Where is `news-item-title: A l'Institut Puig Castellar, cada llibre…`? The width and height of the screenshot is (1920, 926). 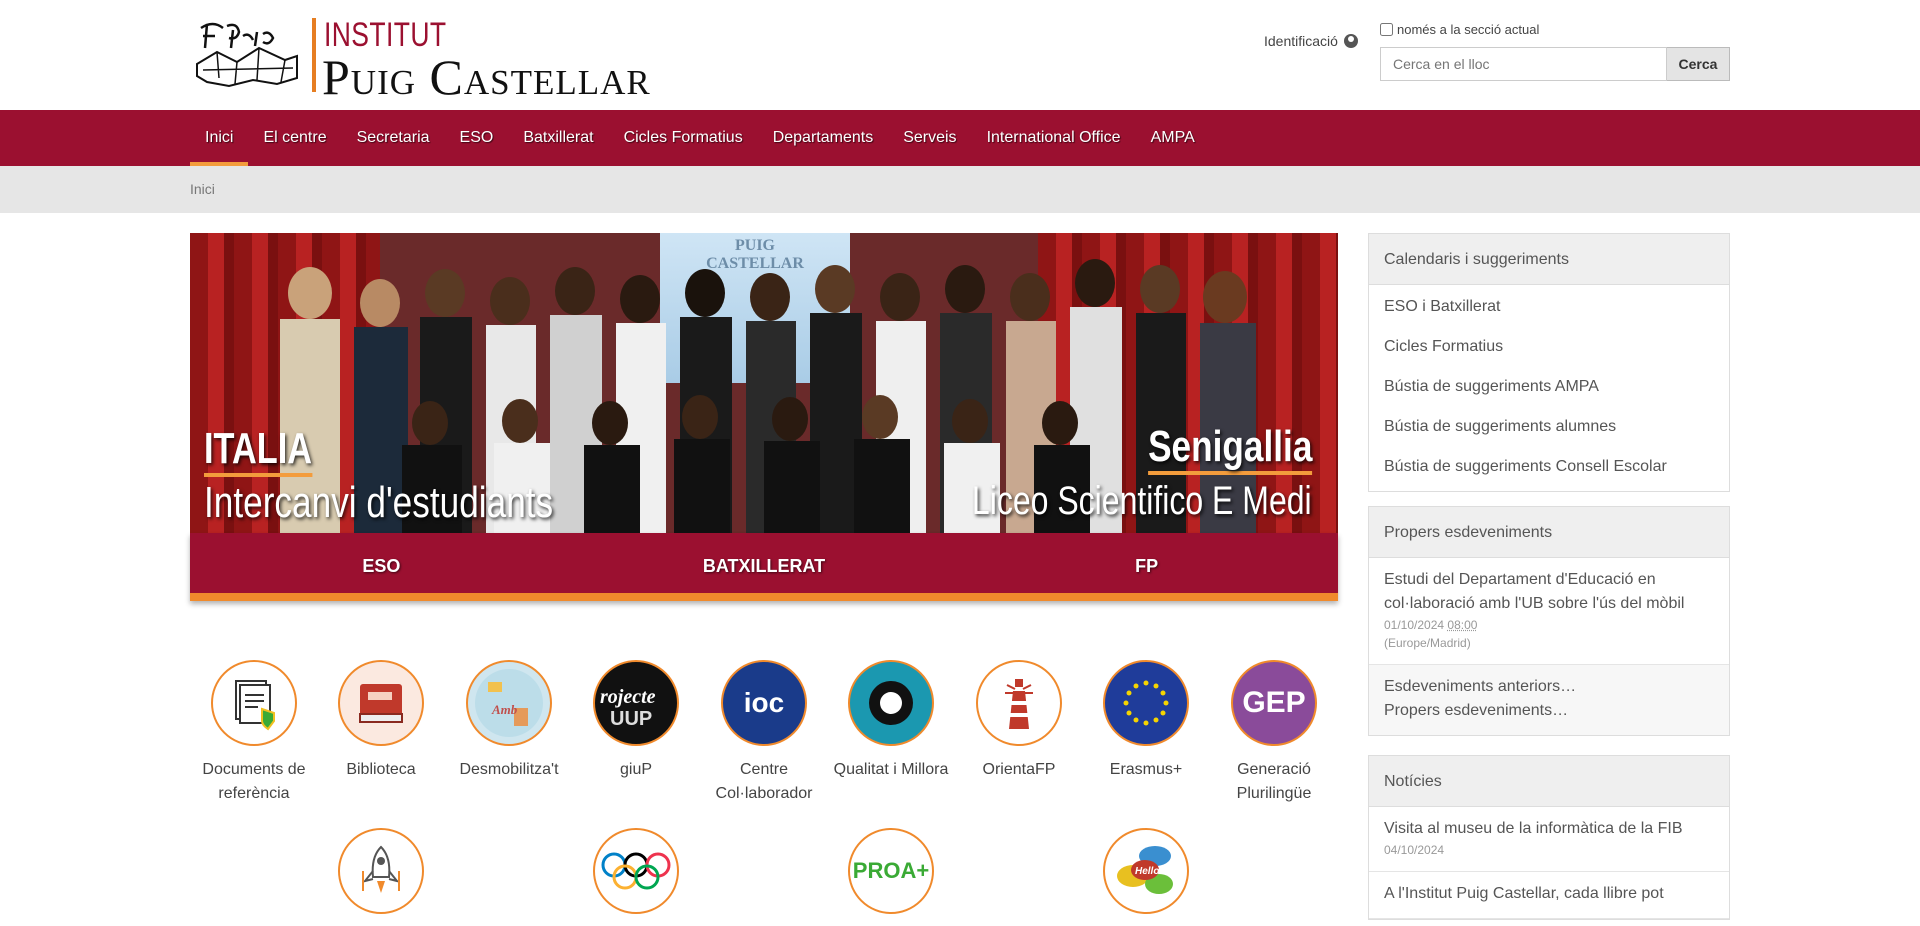
news-item-title: A l'Institut Puig Castellar, cada llibre… is located at coordinates (1549, 894).